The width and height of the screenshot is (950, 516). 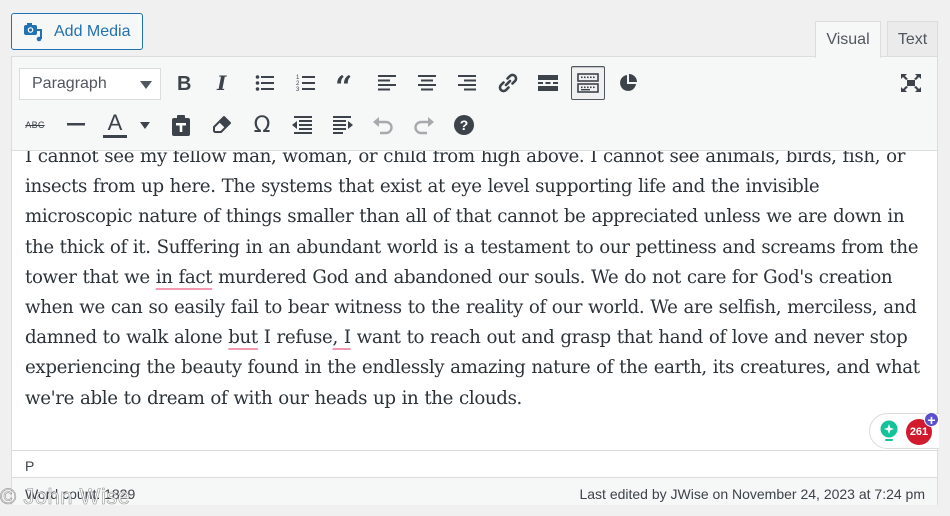 I want to click on blockquote-icon: “, so click(x=344, y=83).